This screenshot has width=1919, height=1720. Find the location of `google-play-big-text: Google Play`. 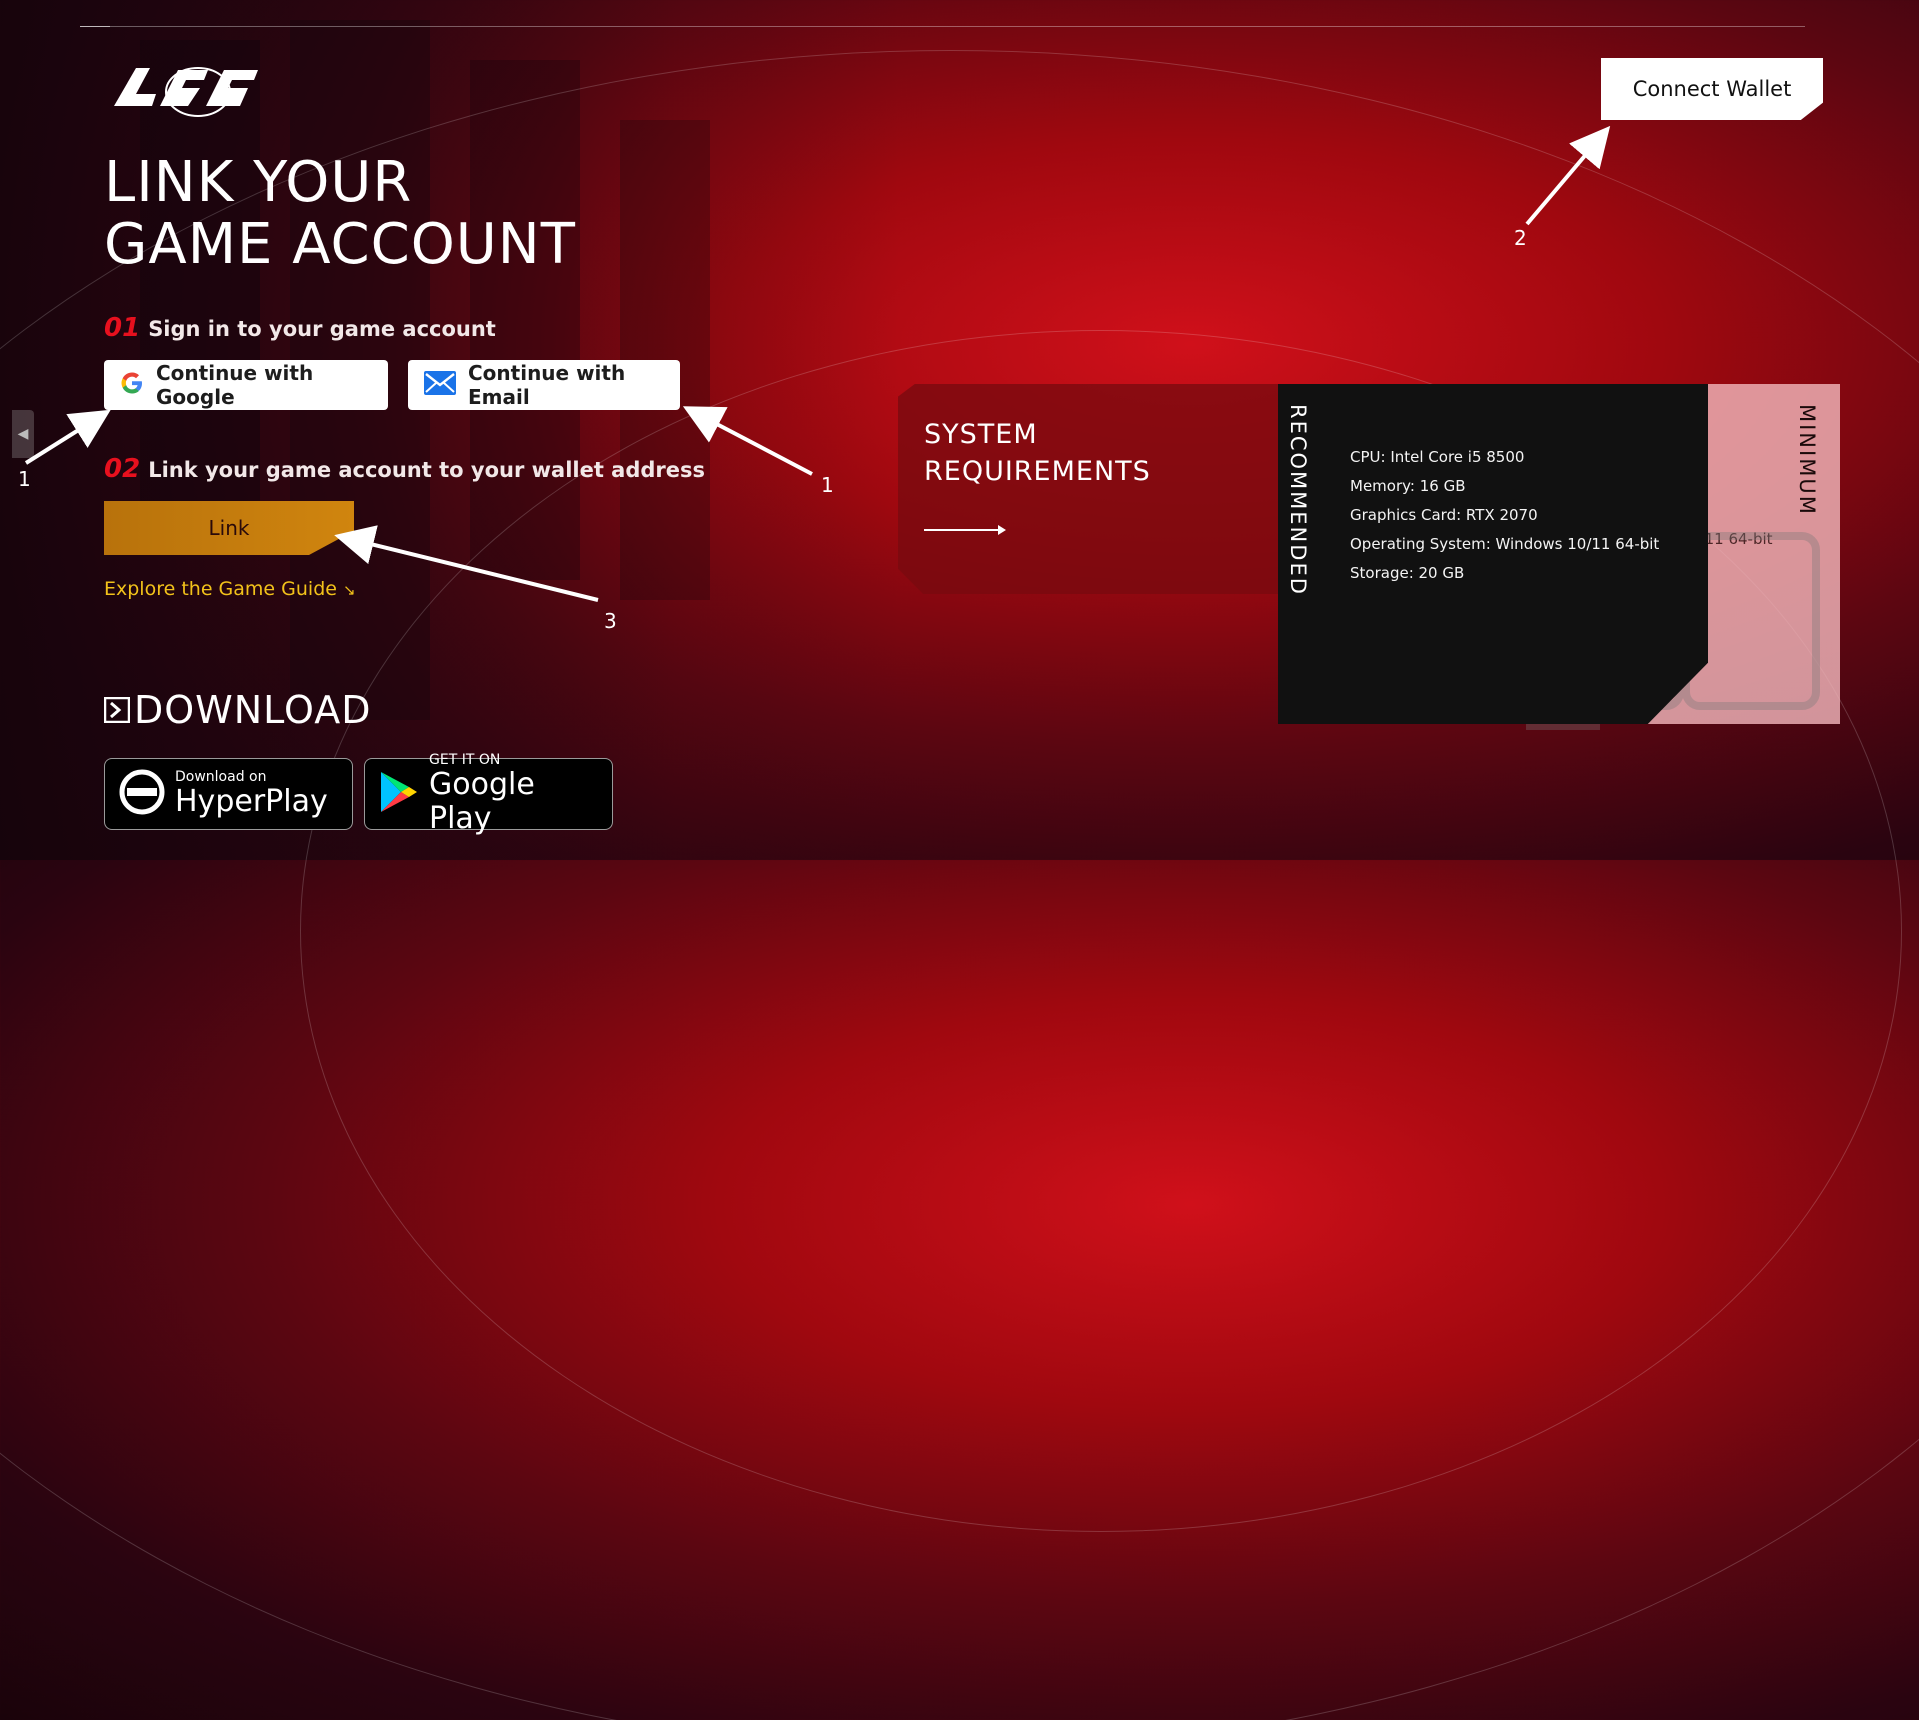

google-play-big-text: Google Play is located at coordinates (482, 801).